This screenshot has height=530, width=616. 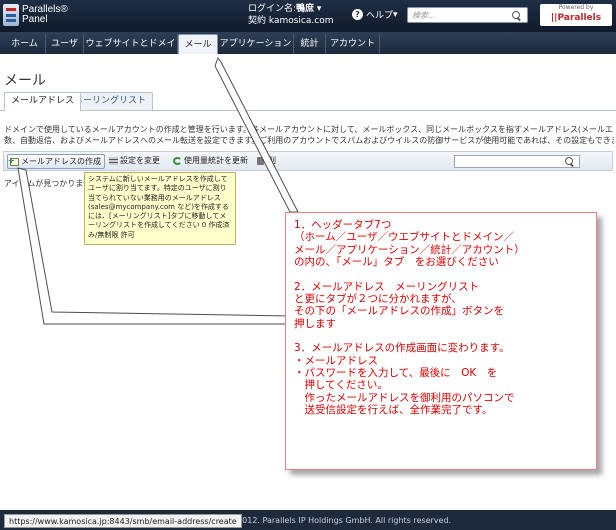 What do you see at coordinates (395, 14) in the screenshot?
I see `help-dropdown-icon: ▾` at bounding box center [395, 14].